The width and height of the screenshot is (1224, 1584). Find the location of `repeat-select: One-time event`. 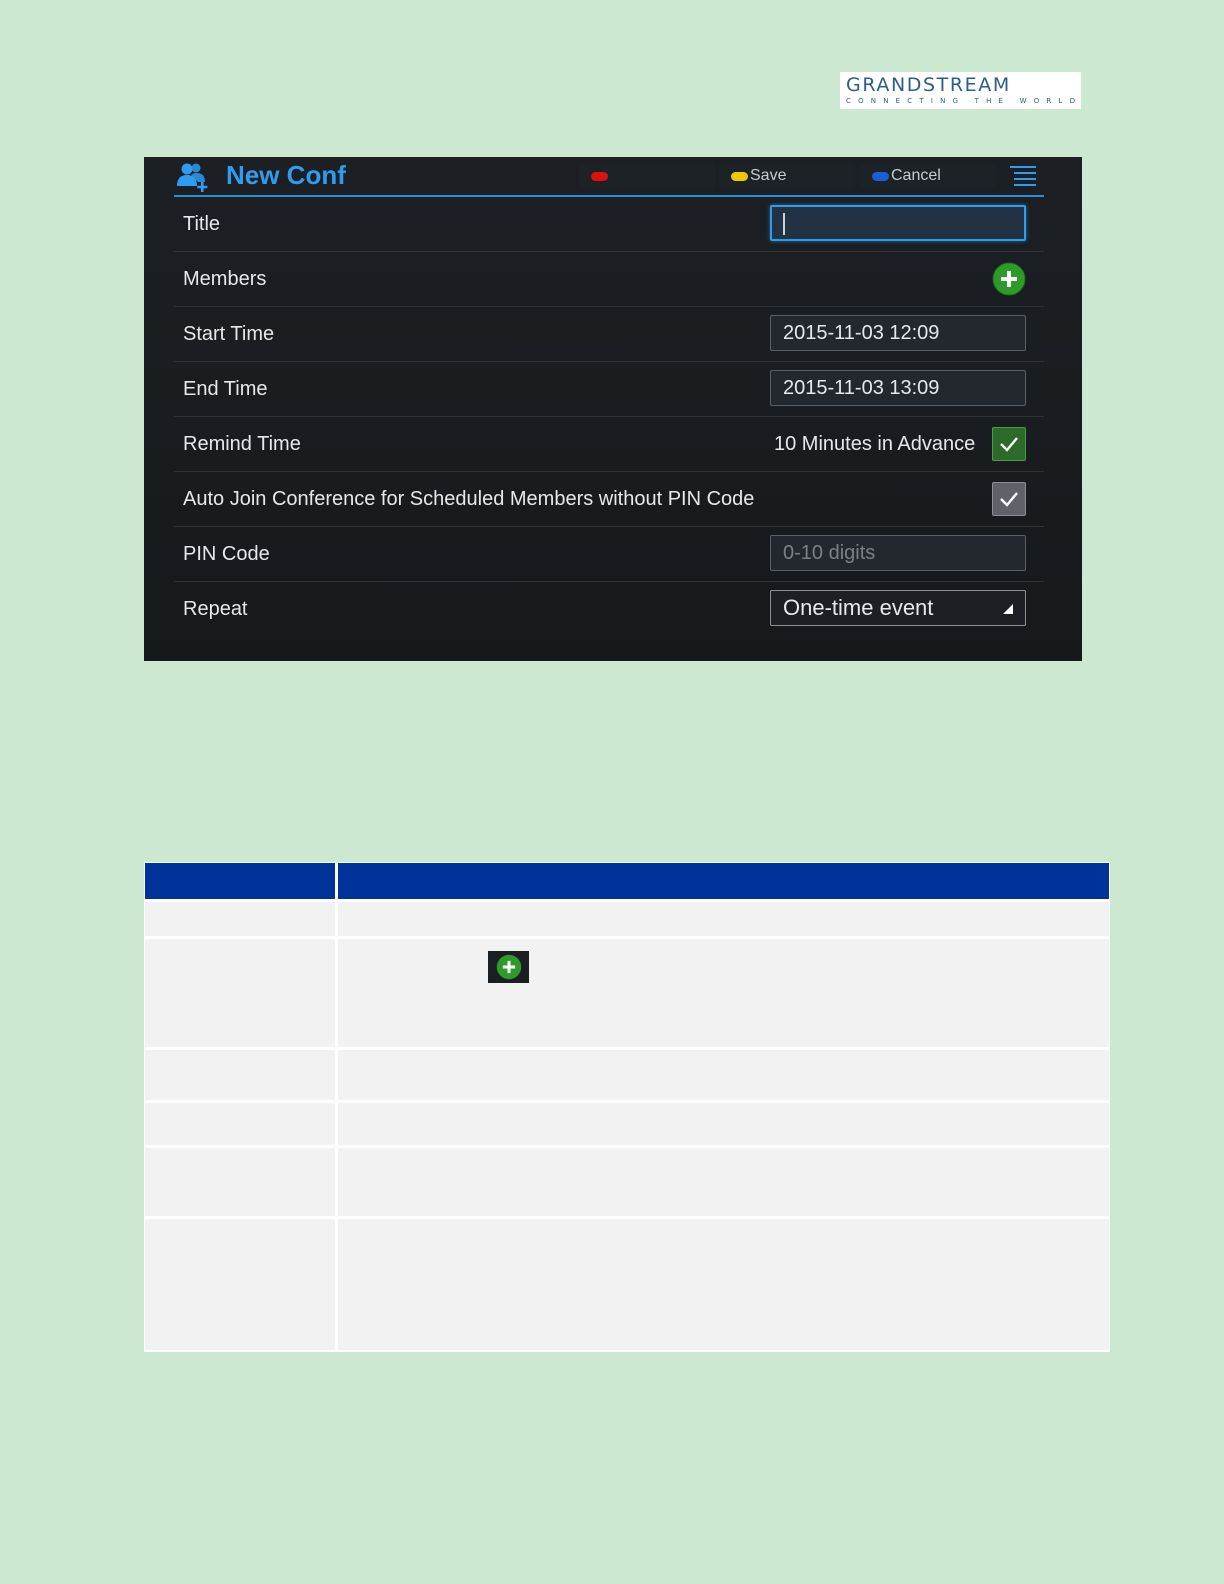

repeat-select: One-time event is located at coordinates (898, 608).